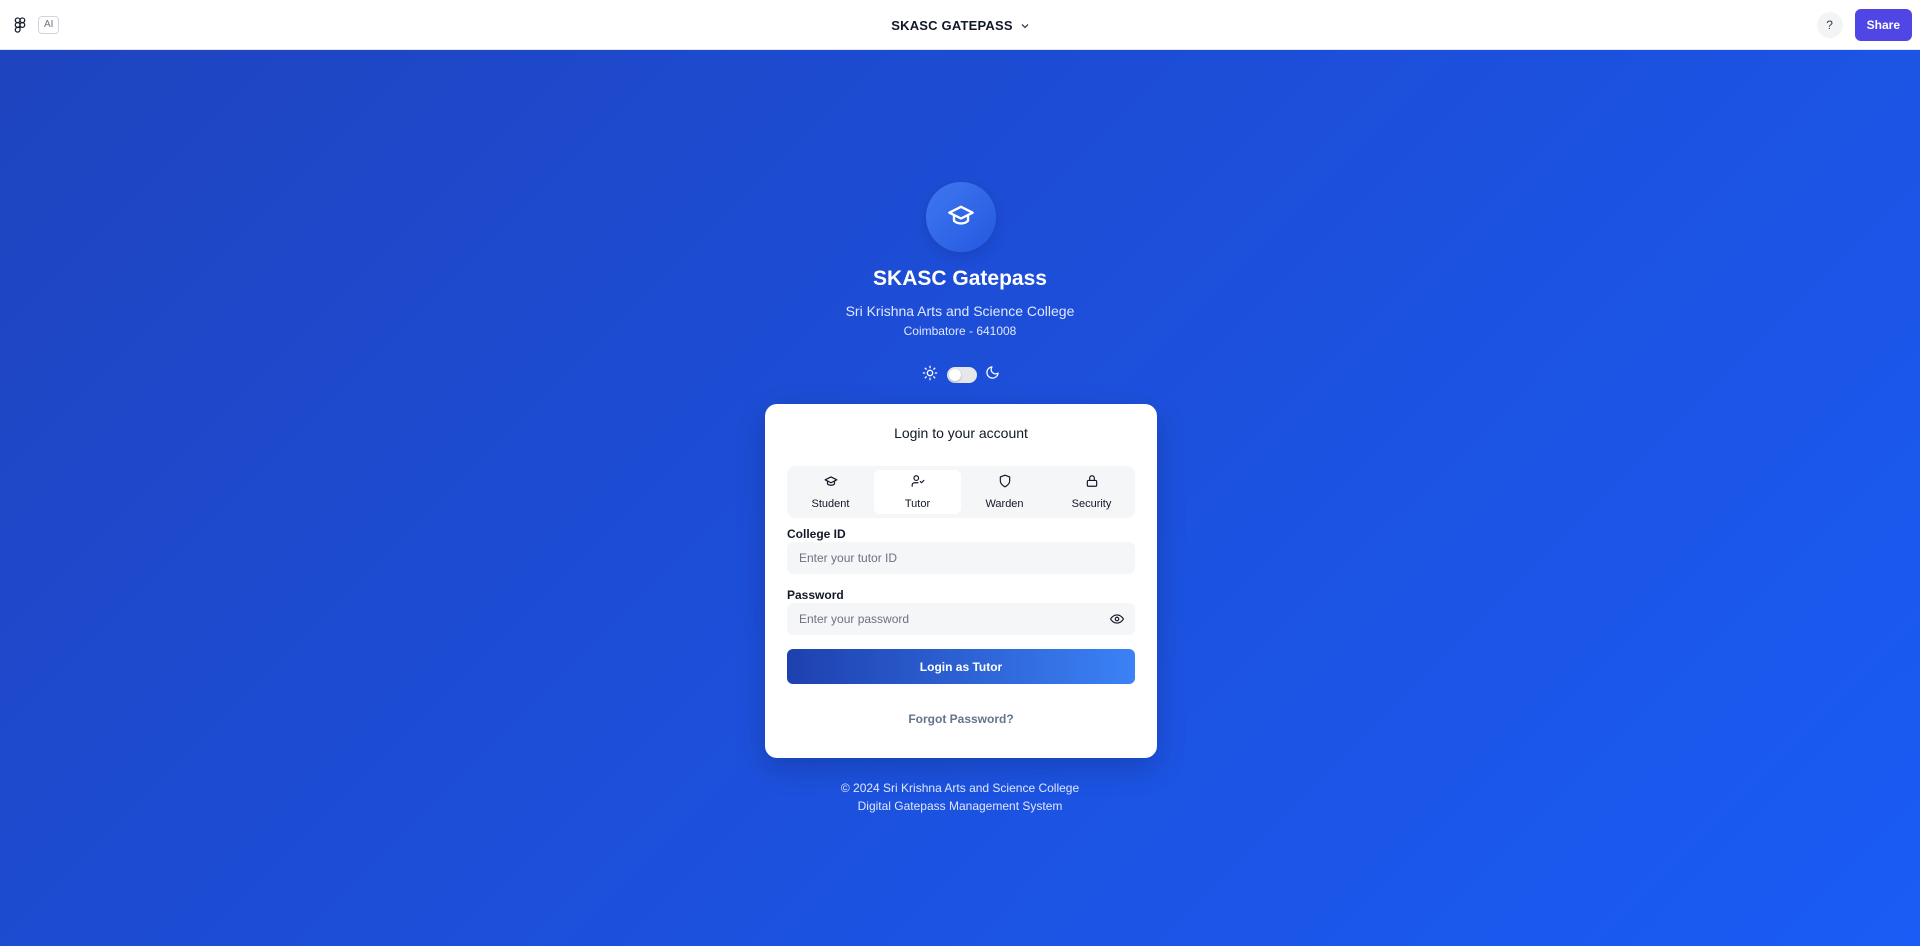 The height and width of the screenshot is (946, 1920). I want to click on ai-badge: AI, so click(49, 25).